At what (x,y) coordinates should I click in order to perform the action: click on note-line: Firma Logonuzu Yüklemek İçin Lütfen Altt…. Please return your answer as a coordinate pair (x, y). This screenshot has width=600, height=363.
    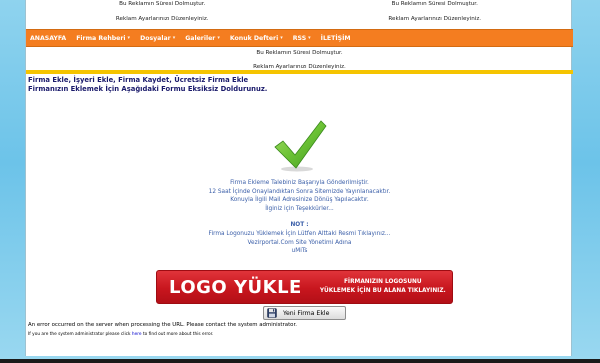
    Looking at the image, I should click on (299, 233).